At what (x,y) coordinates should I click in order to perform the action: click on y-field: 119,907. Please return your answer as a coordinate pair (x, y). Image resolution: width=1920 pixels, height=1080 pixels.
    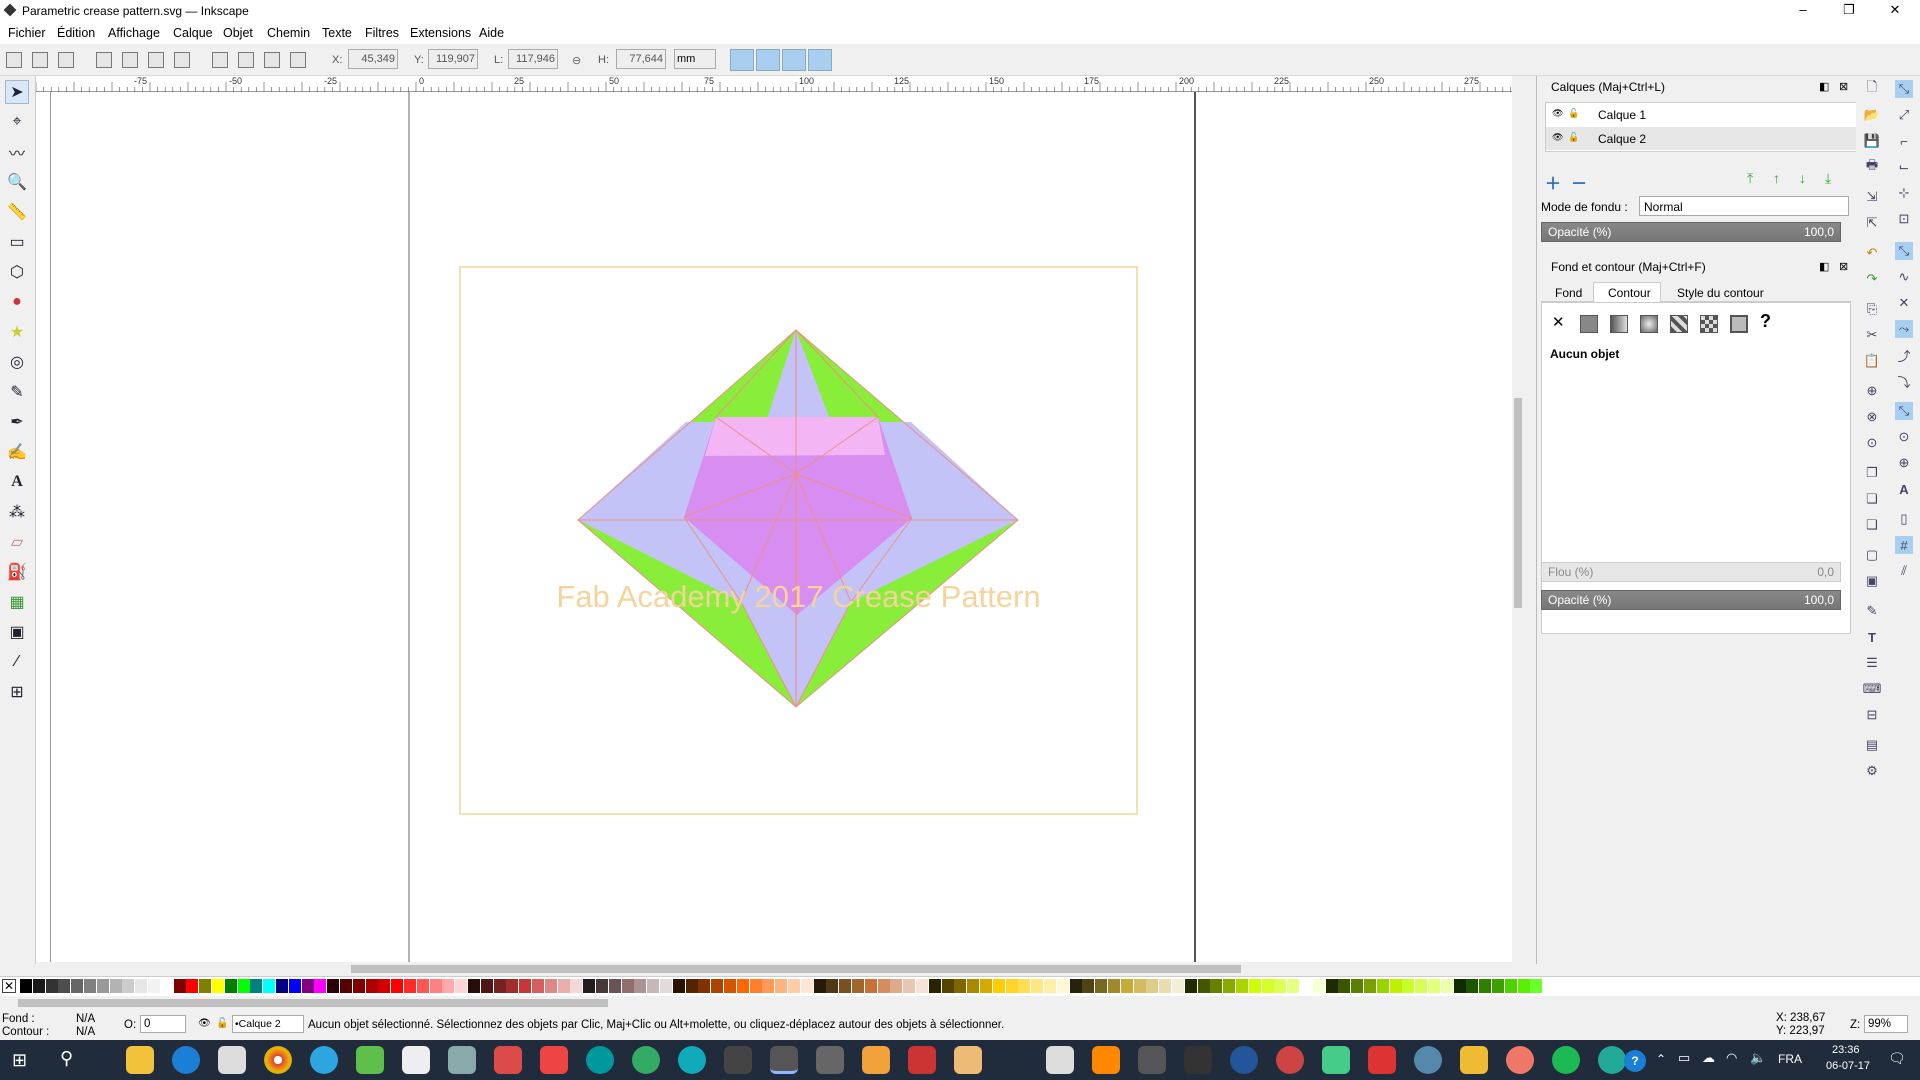
    Looking at the image, I should click on (453, 59).